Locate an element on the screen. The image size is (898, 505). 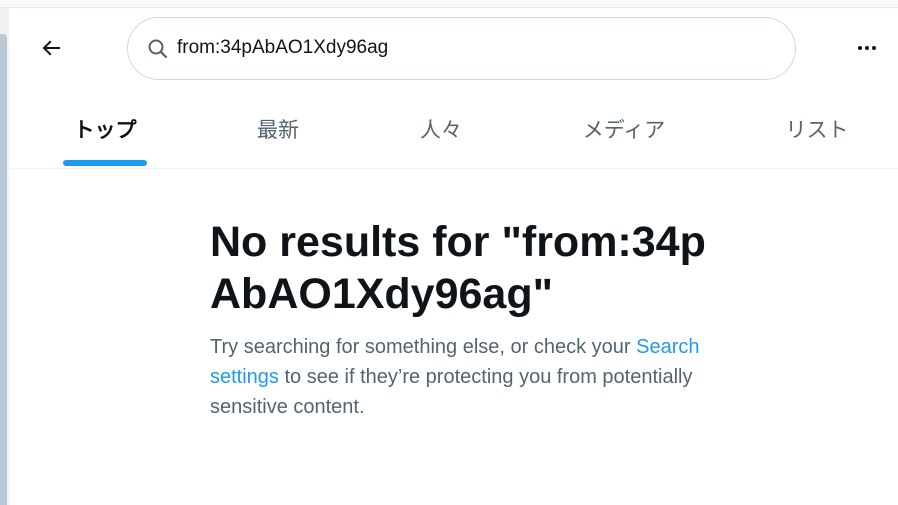
empty-state-title: No results for "from:34pAbAO1Xdy96ag" is located at coordinates (458, 268).